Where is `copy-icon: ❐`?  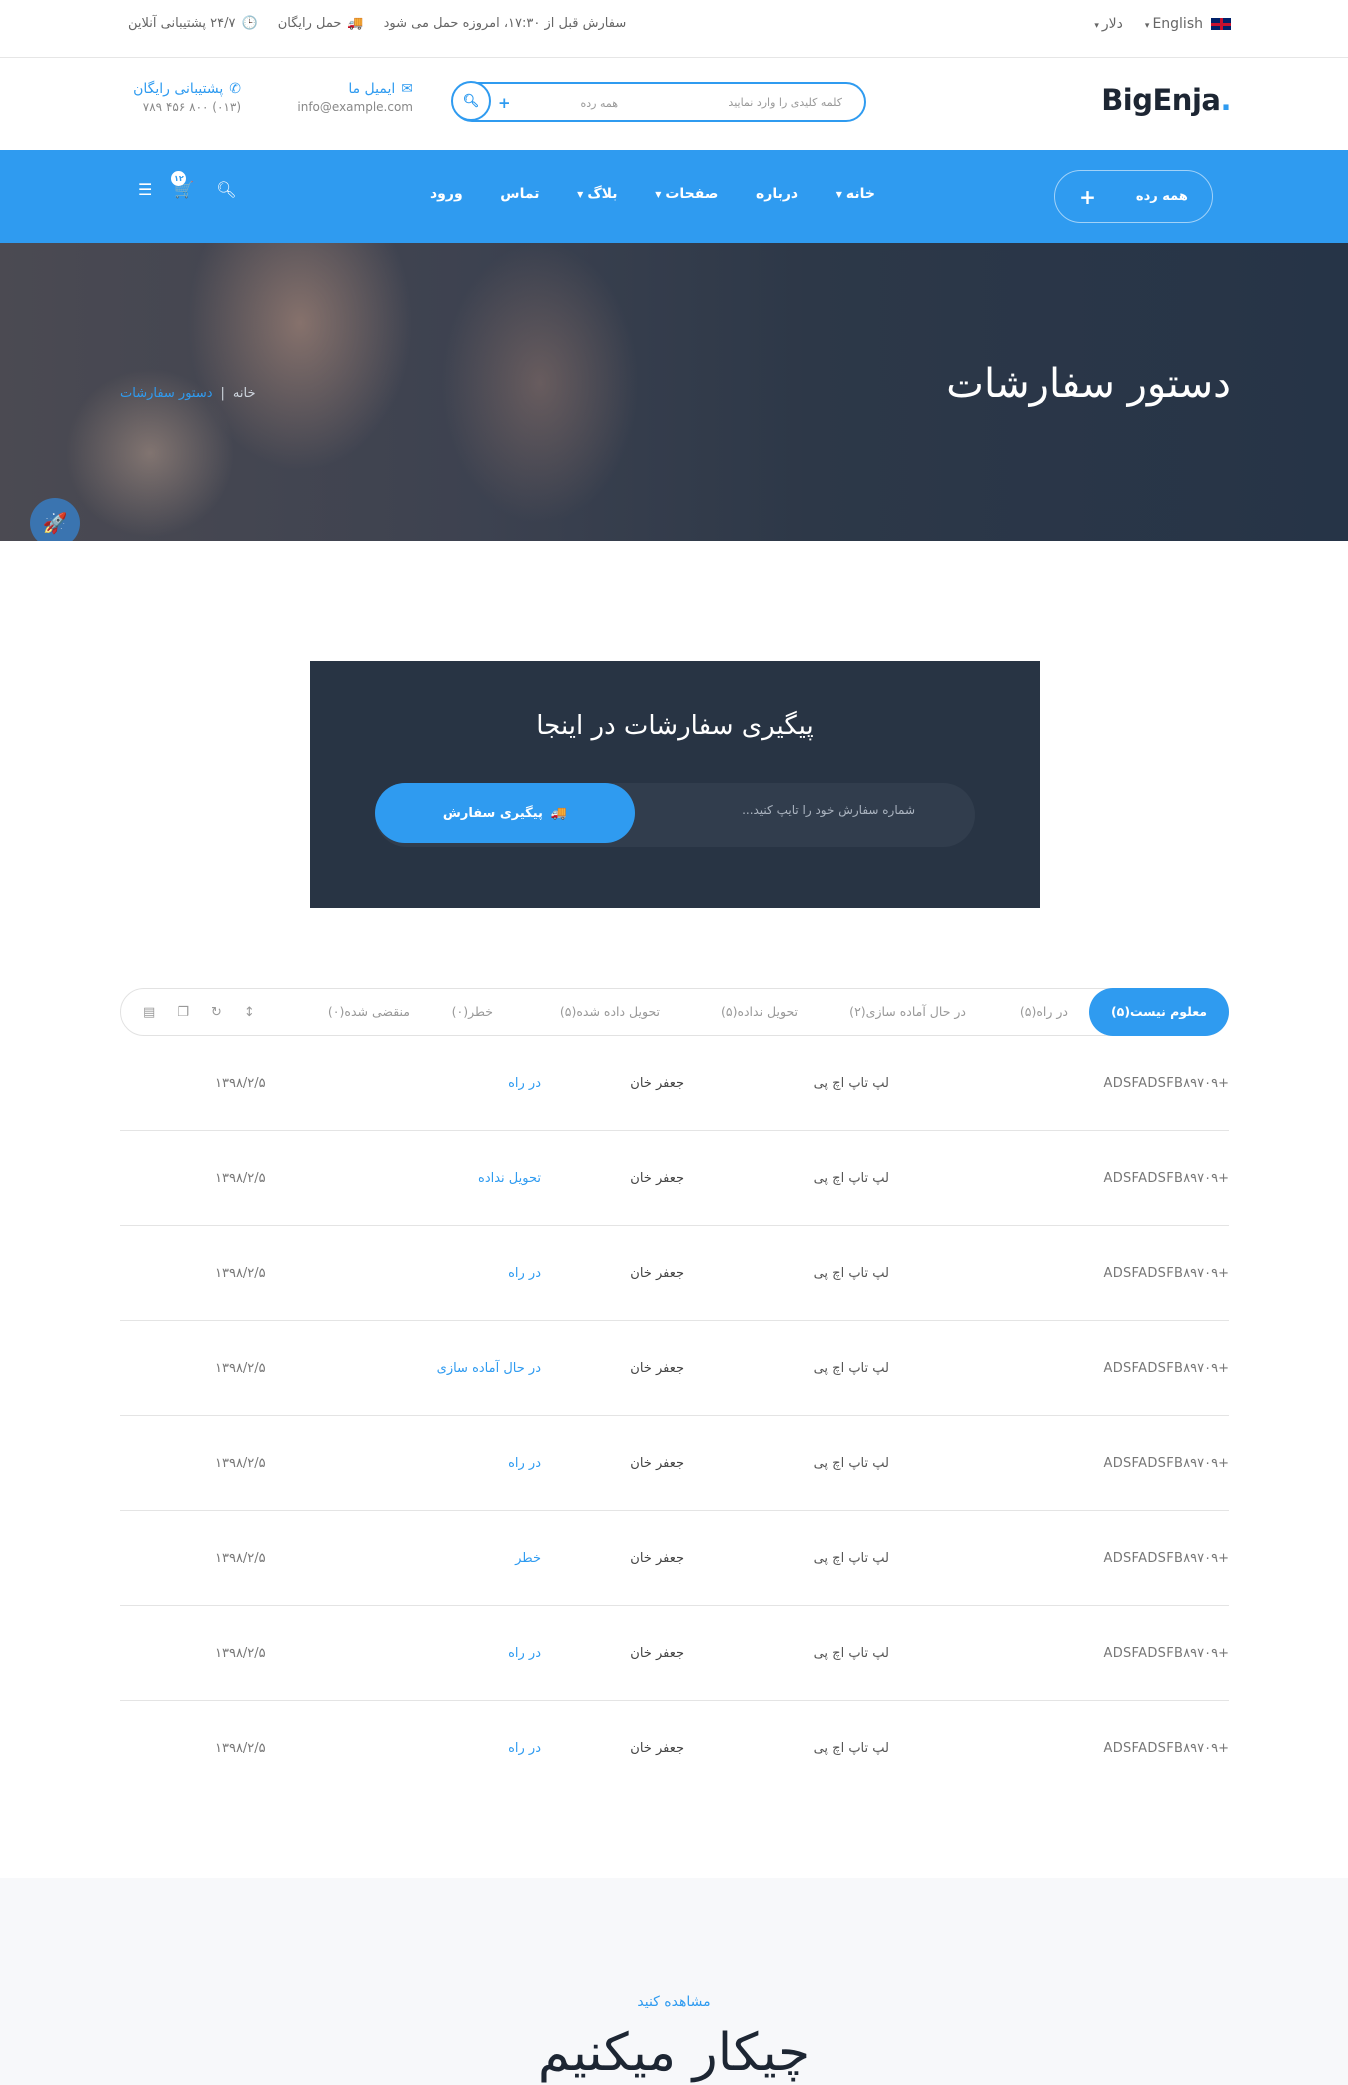
copy-icon: ❐ is located at coordinates (183, 1012).